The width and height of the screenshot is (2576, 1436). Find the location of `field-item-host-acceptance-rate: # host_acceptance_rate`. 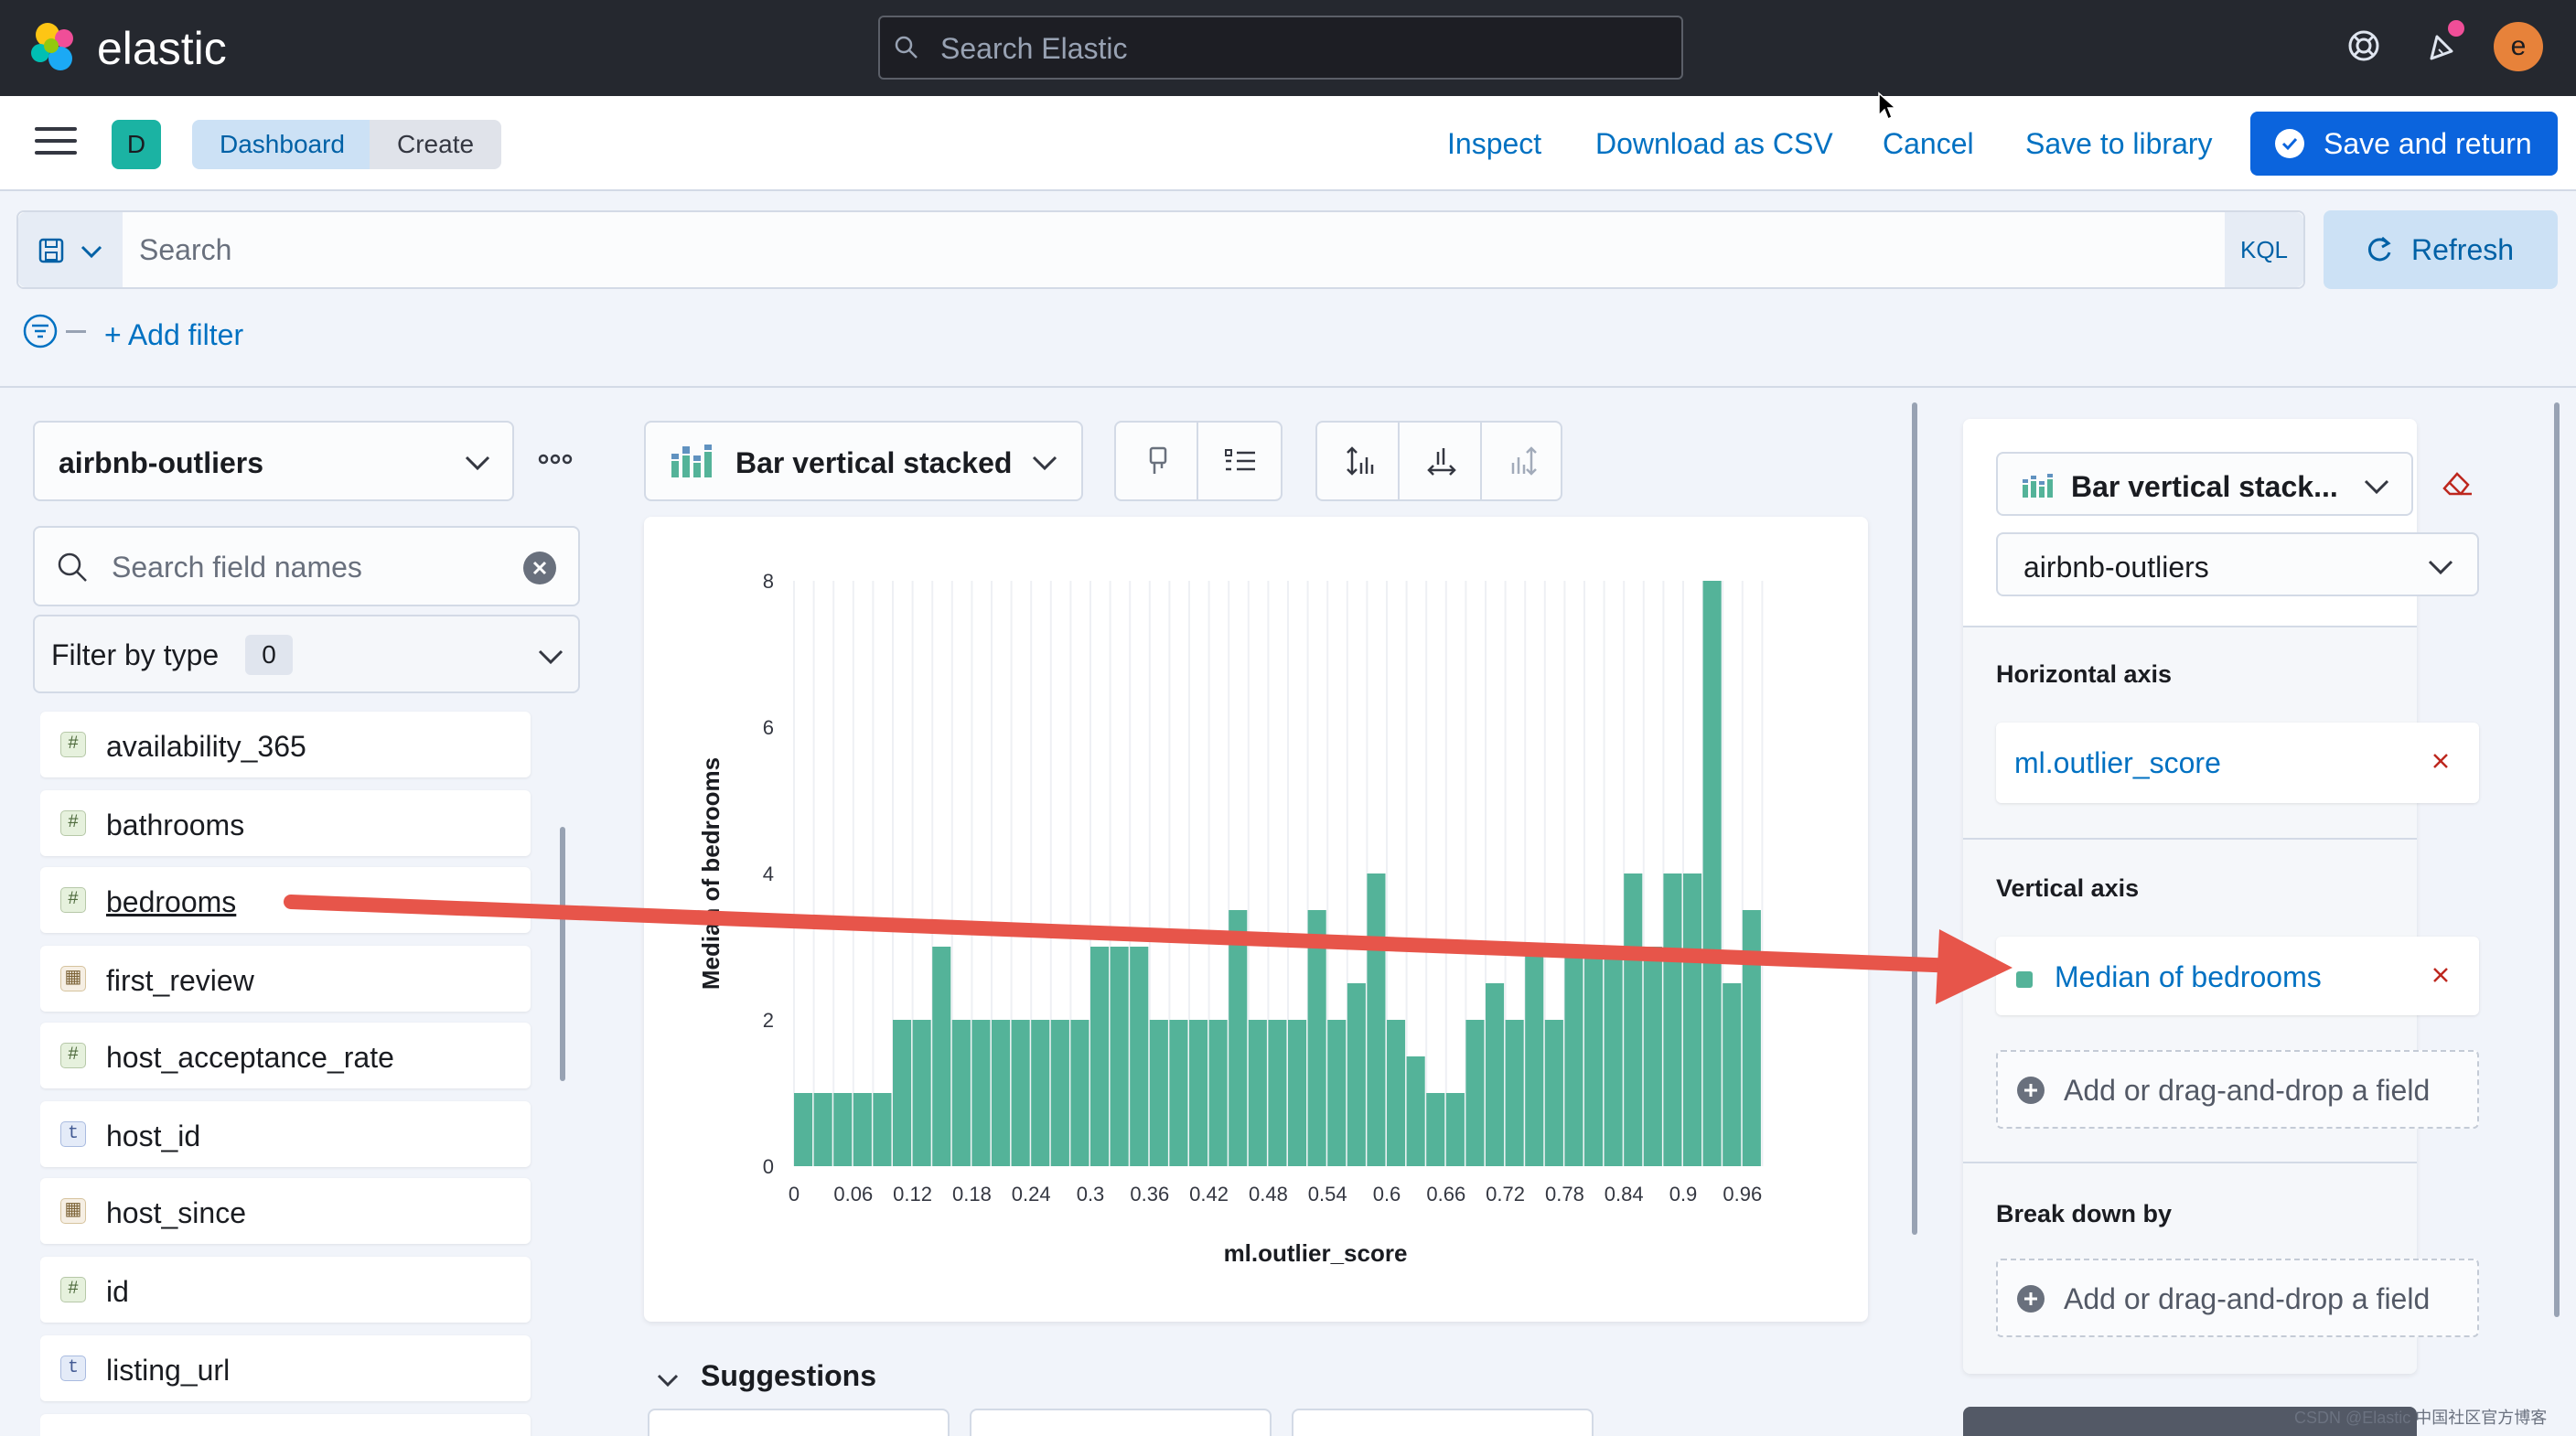

field-item-host-acceptance-rate: # host_acceptance_rate is located at coordinates (286, 1055).